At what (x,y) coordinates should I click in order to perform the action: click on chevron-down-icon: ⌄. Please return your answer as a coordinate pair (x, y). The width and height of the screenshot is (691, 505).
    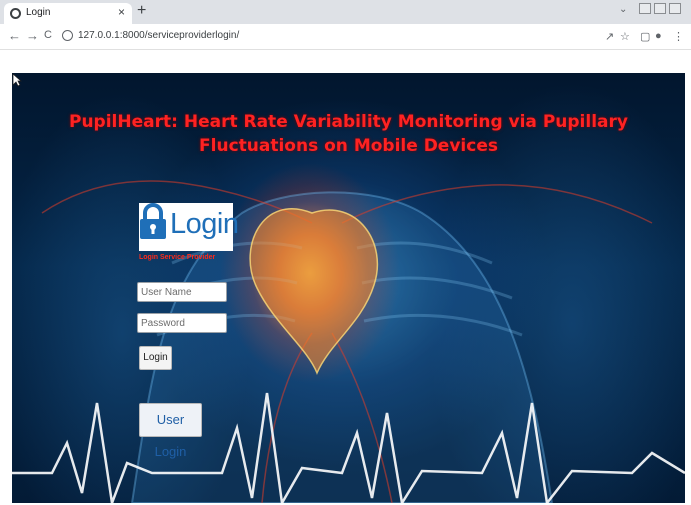
    Looking at the image, I should click on (623, 9).